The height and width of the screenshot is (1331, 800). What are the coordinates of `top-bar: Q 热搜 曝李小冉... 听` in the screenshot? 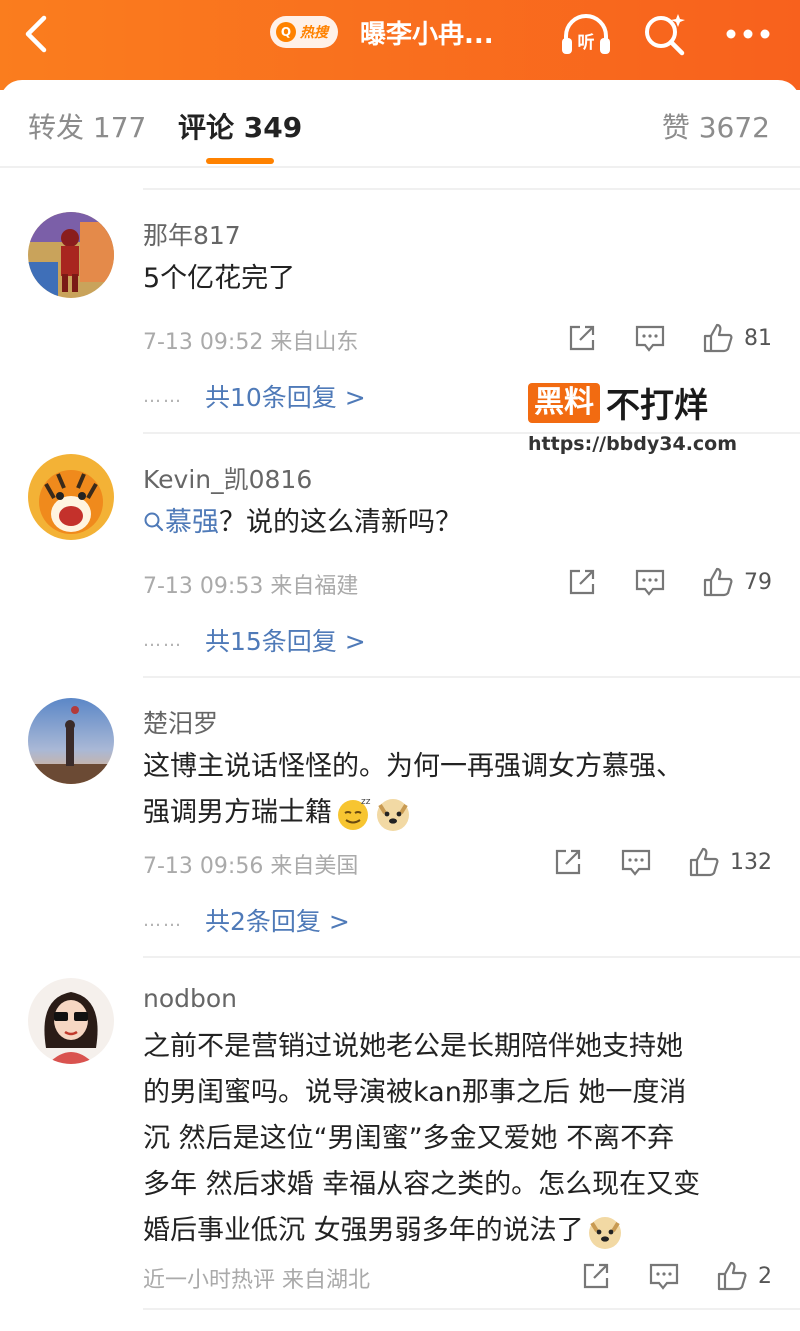 It's located at (400, 45).